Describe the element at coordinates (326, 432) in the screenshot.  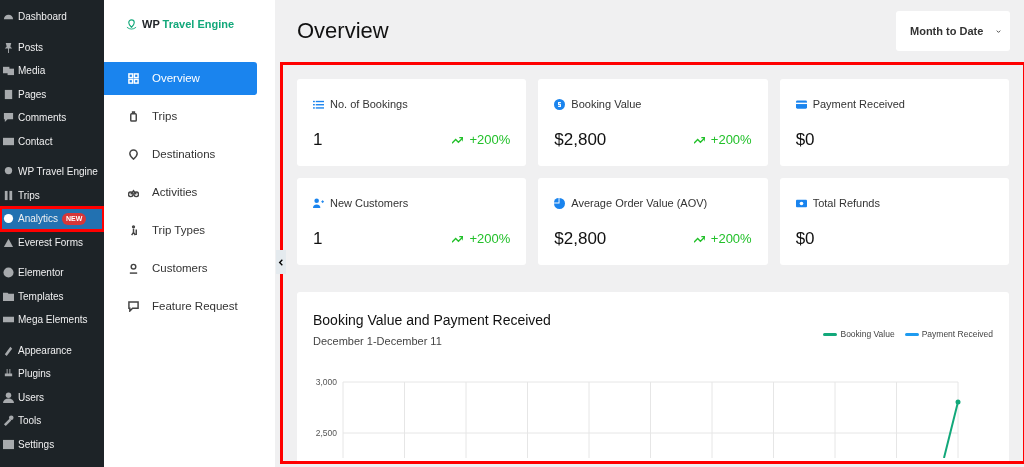
I see `y-axis-label: 2,500` at that location.